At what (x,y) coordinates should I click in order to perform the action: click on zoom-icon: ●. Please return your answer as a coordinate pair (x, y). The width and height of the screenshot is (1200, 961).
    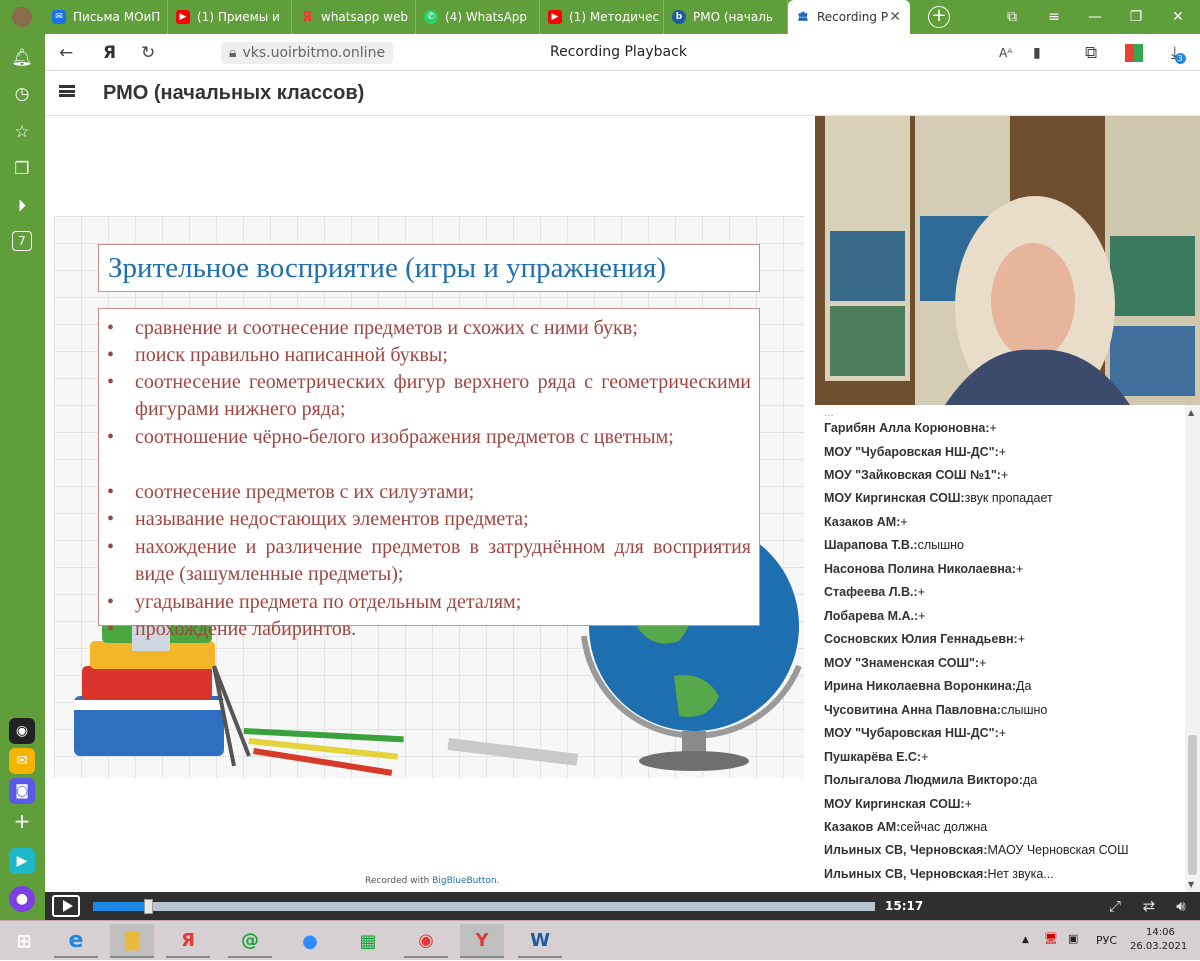
    Looking at the image, I should click on (310, 941).